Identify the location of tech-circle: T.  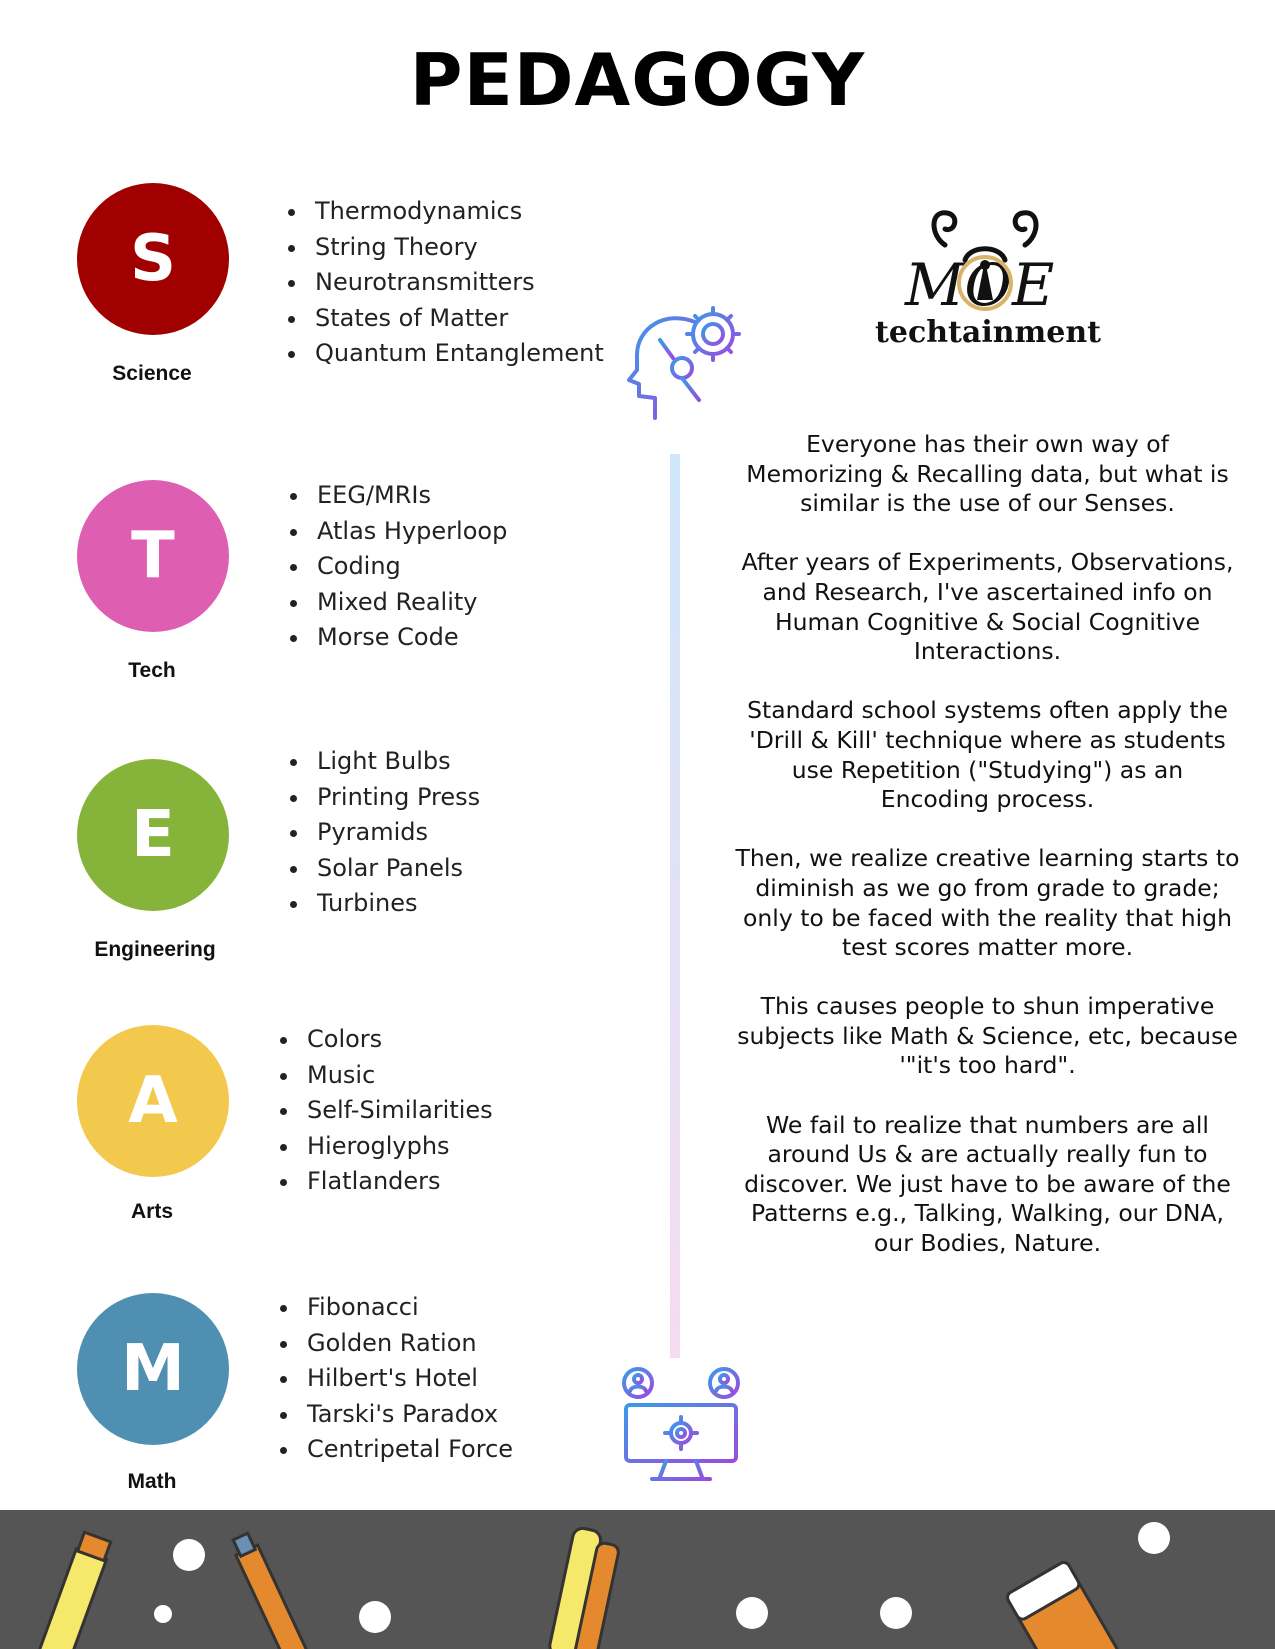
(153, 556).